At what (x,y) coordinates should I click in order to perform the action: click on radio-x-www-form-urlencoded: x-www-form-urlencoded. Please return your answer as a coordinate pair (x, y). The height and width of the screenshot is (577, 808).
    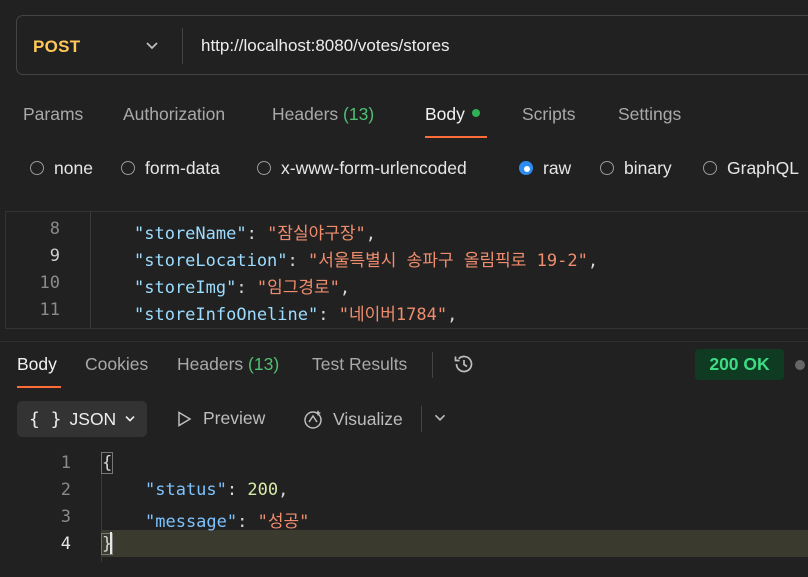
    Looking at the image, I should click on (362, 168).